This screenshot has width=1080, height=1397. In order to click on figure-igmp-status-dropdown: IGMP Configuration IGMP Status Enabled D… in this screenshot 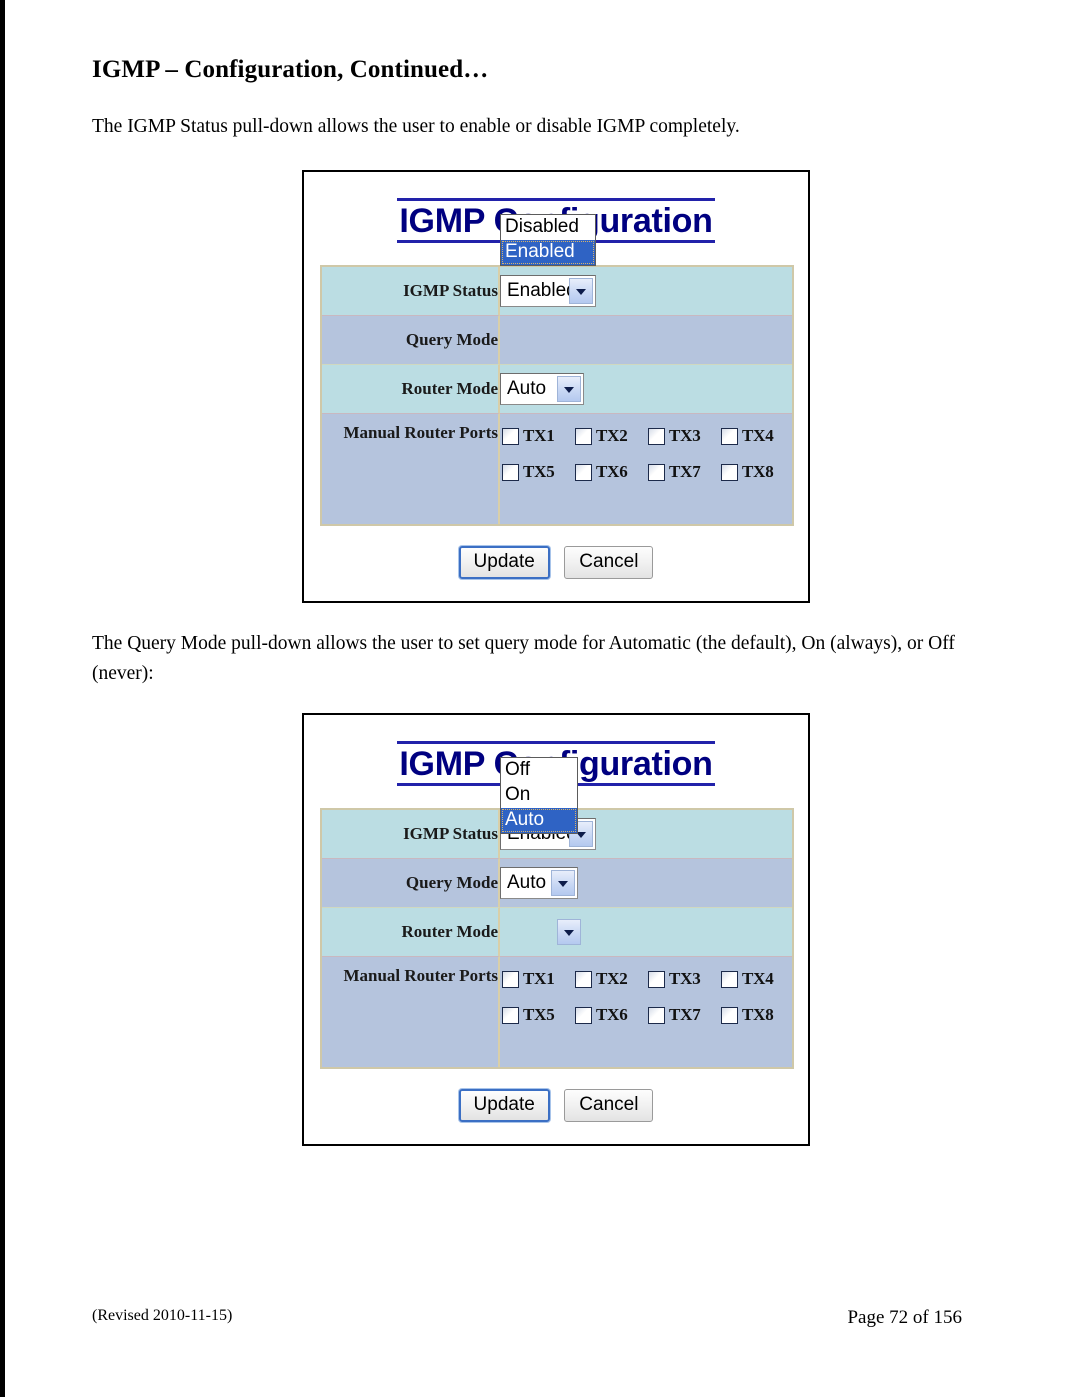, I will do `click(556, 387)`.